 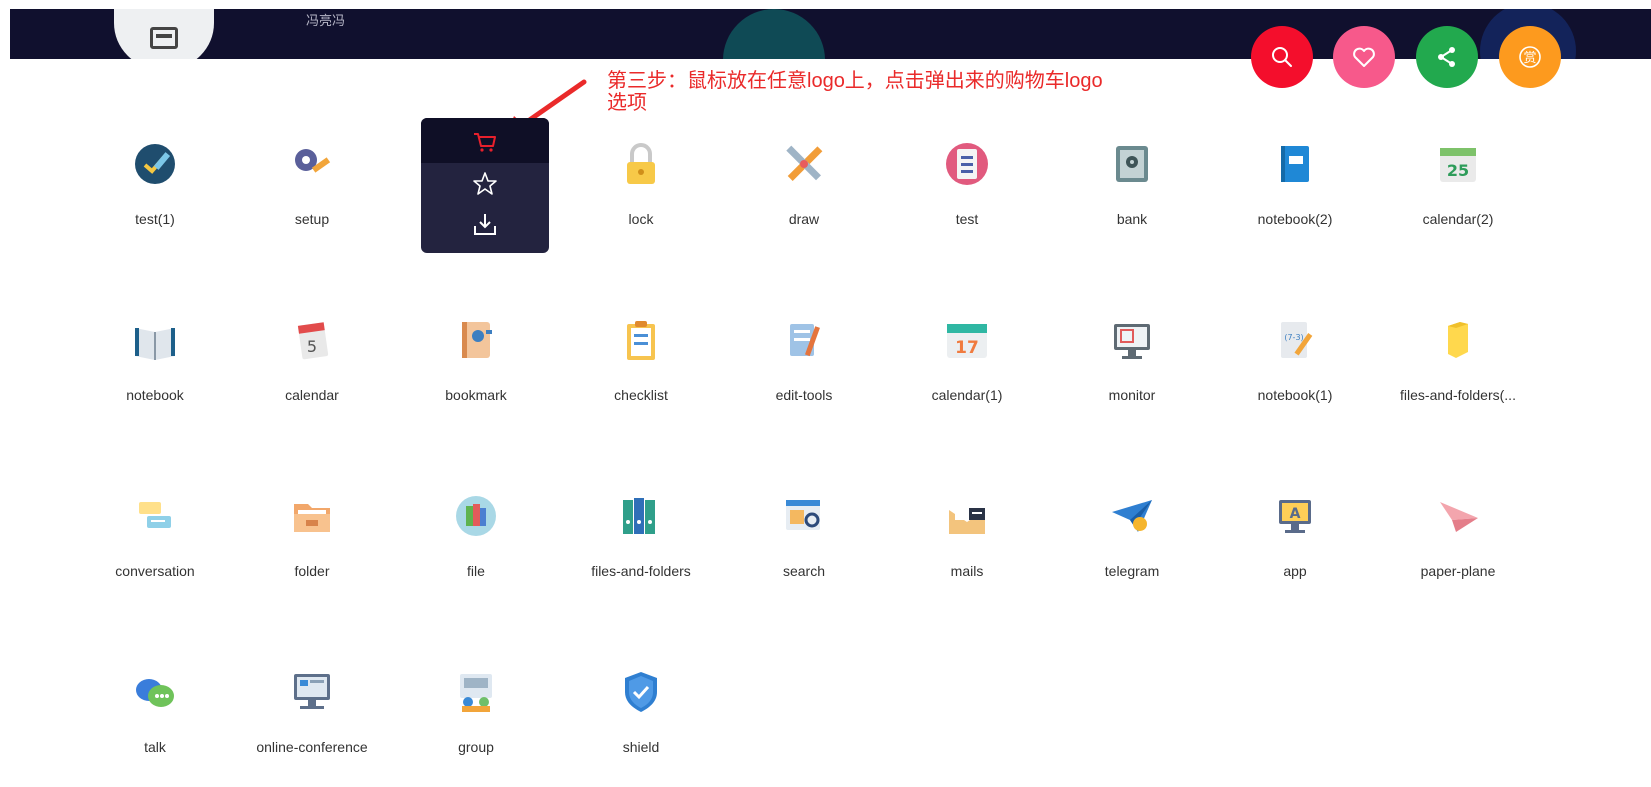 What do you see at coordinates (312, 747) in the screenshot?
I see `icon-label: online-conference` at bounding box center [312, 747].